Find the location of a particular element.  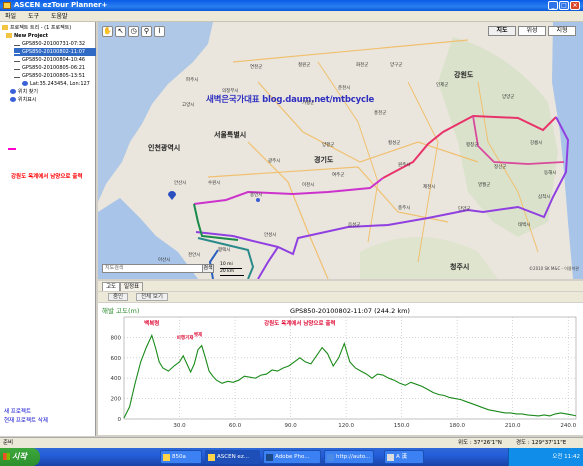

map-label-chuncheon: 춘천시 is located at coordinates (344, 88).